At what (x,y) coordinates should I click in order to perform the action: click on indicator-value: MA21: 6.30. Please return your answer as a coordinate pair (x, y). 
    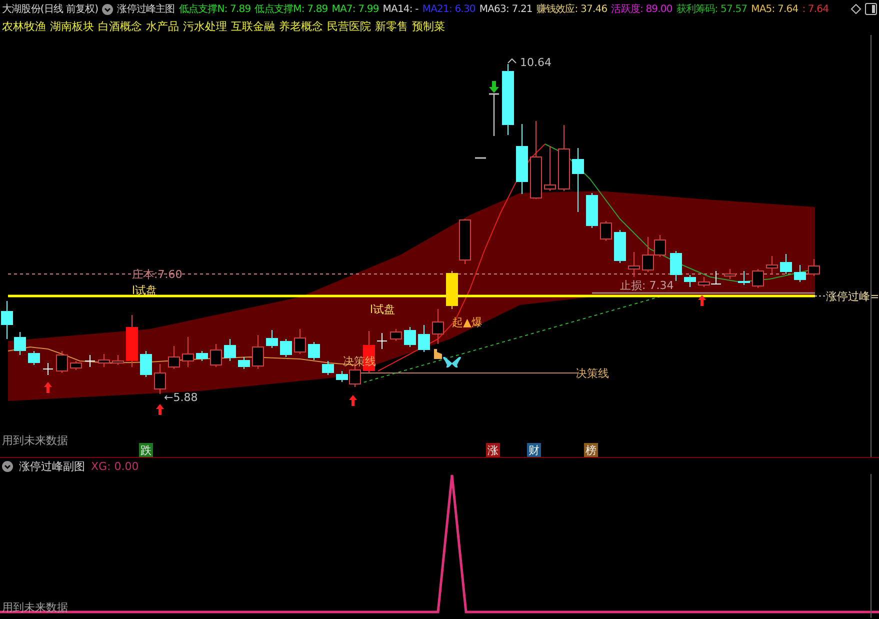
    Looking at the image, I should click on (449, 9).